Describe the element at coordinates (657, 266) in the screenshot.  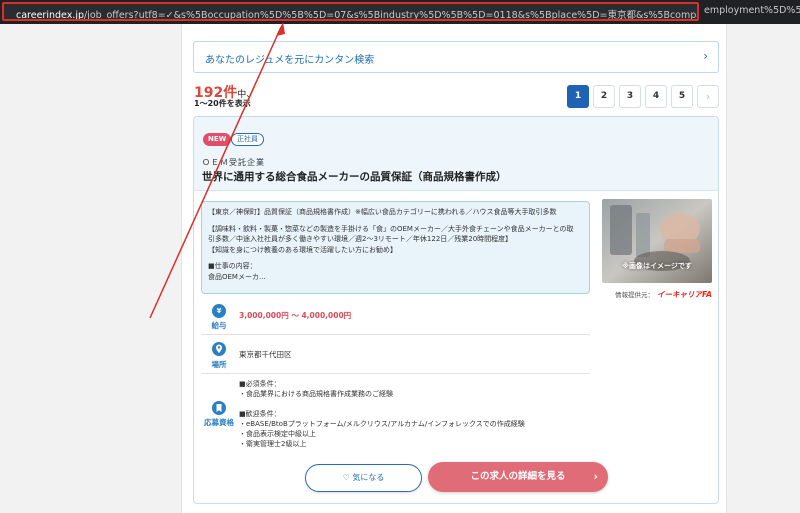
I see `photo-note: ※画像はイメージです` at that location.